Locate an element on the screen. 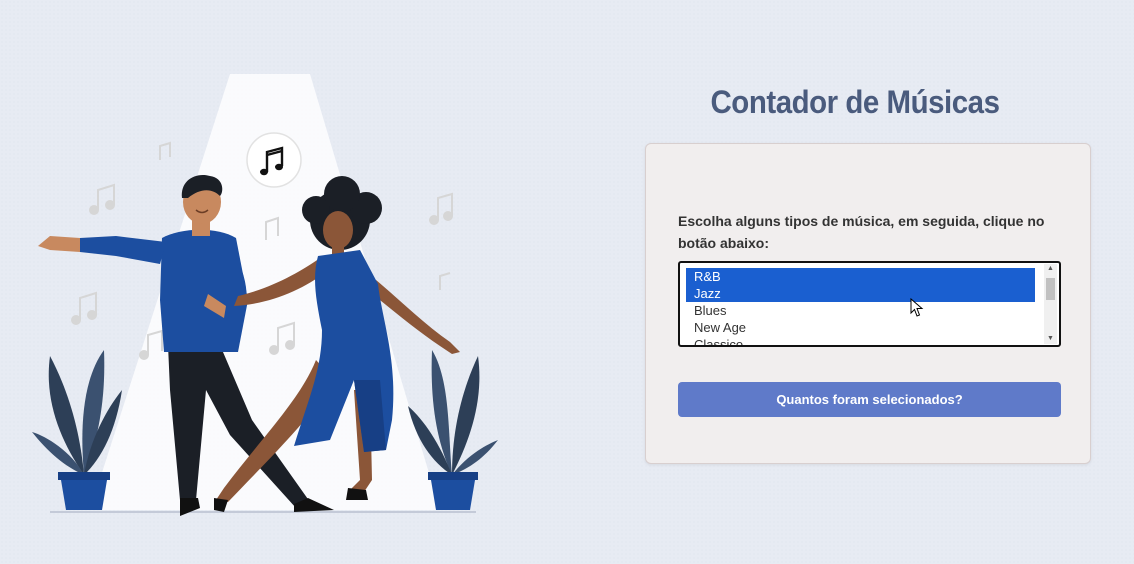  scroll-down-arrow-icon: ▼ is located at coordinates (1050, 339).